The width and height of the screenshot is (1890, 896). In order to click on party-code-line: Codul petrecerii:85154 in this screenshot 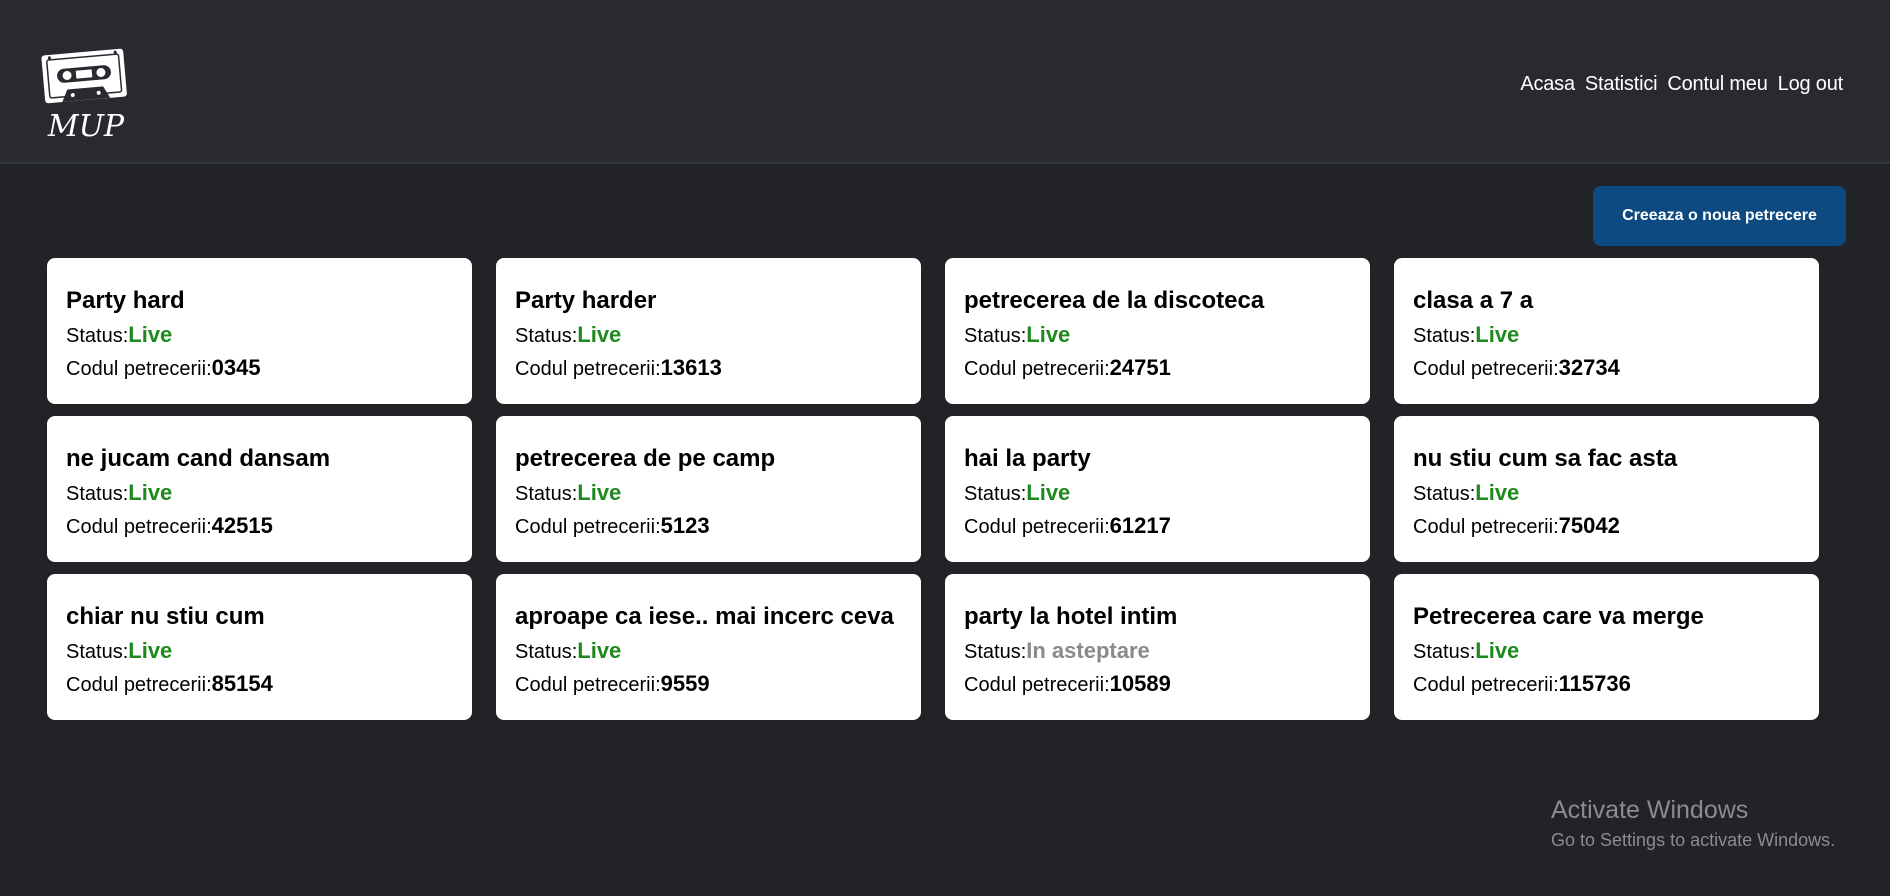, I will do `click(259, 684)`.